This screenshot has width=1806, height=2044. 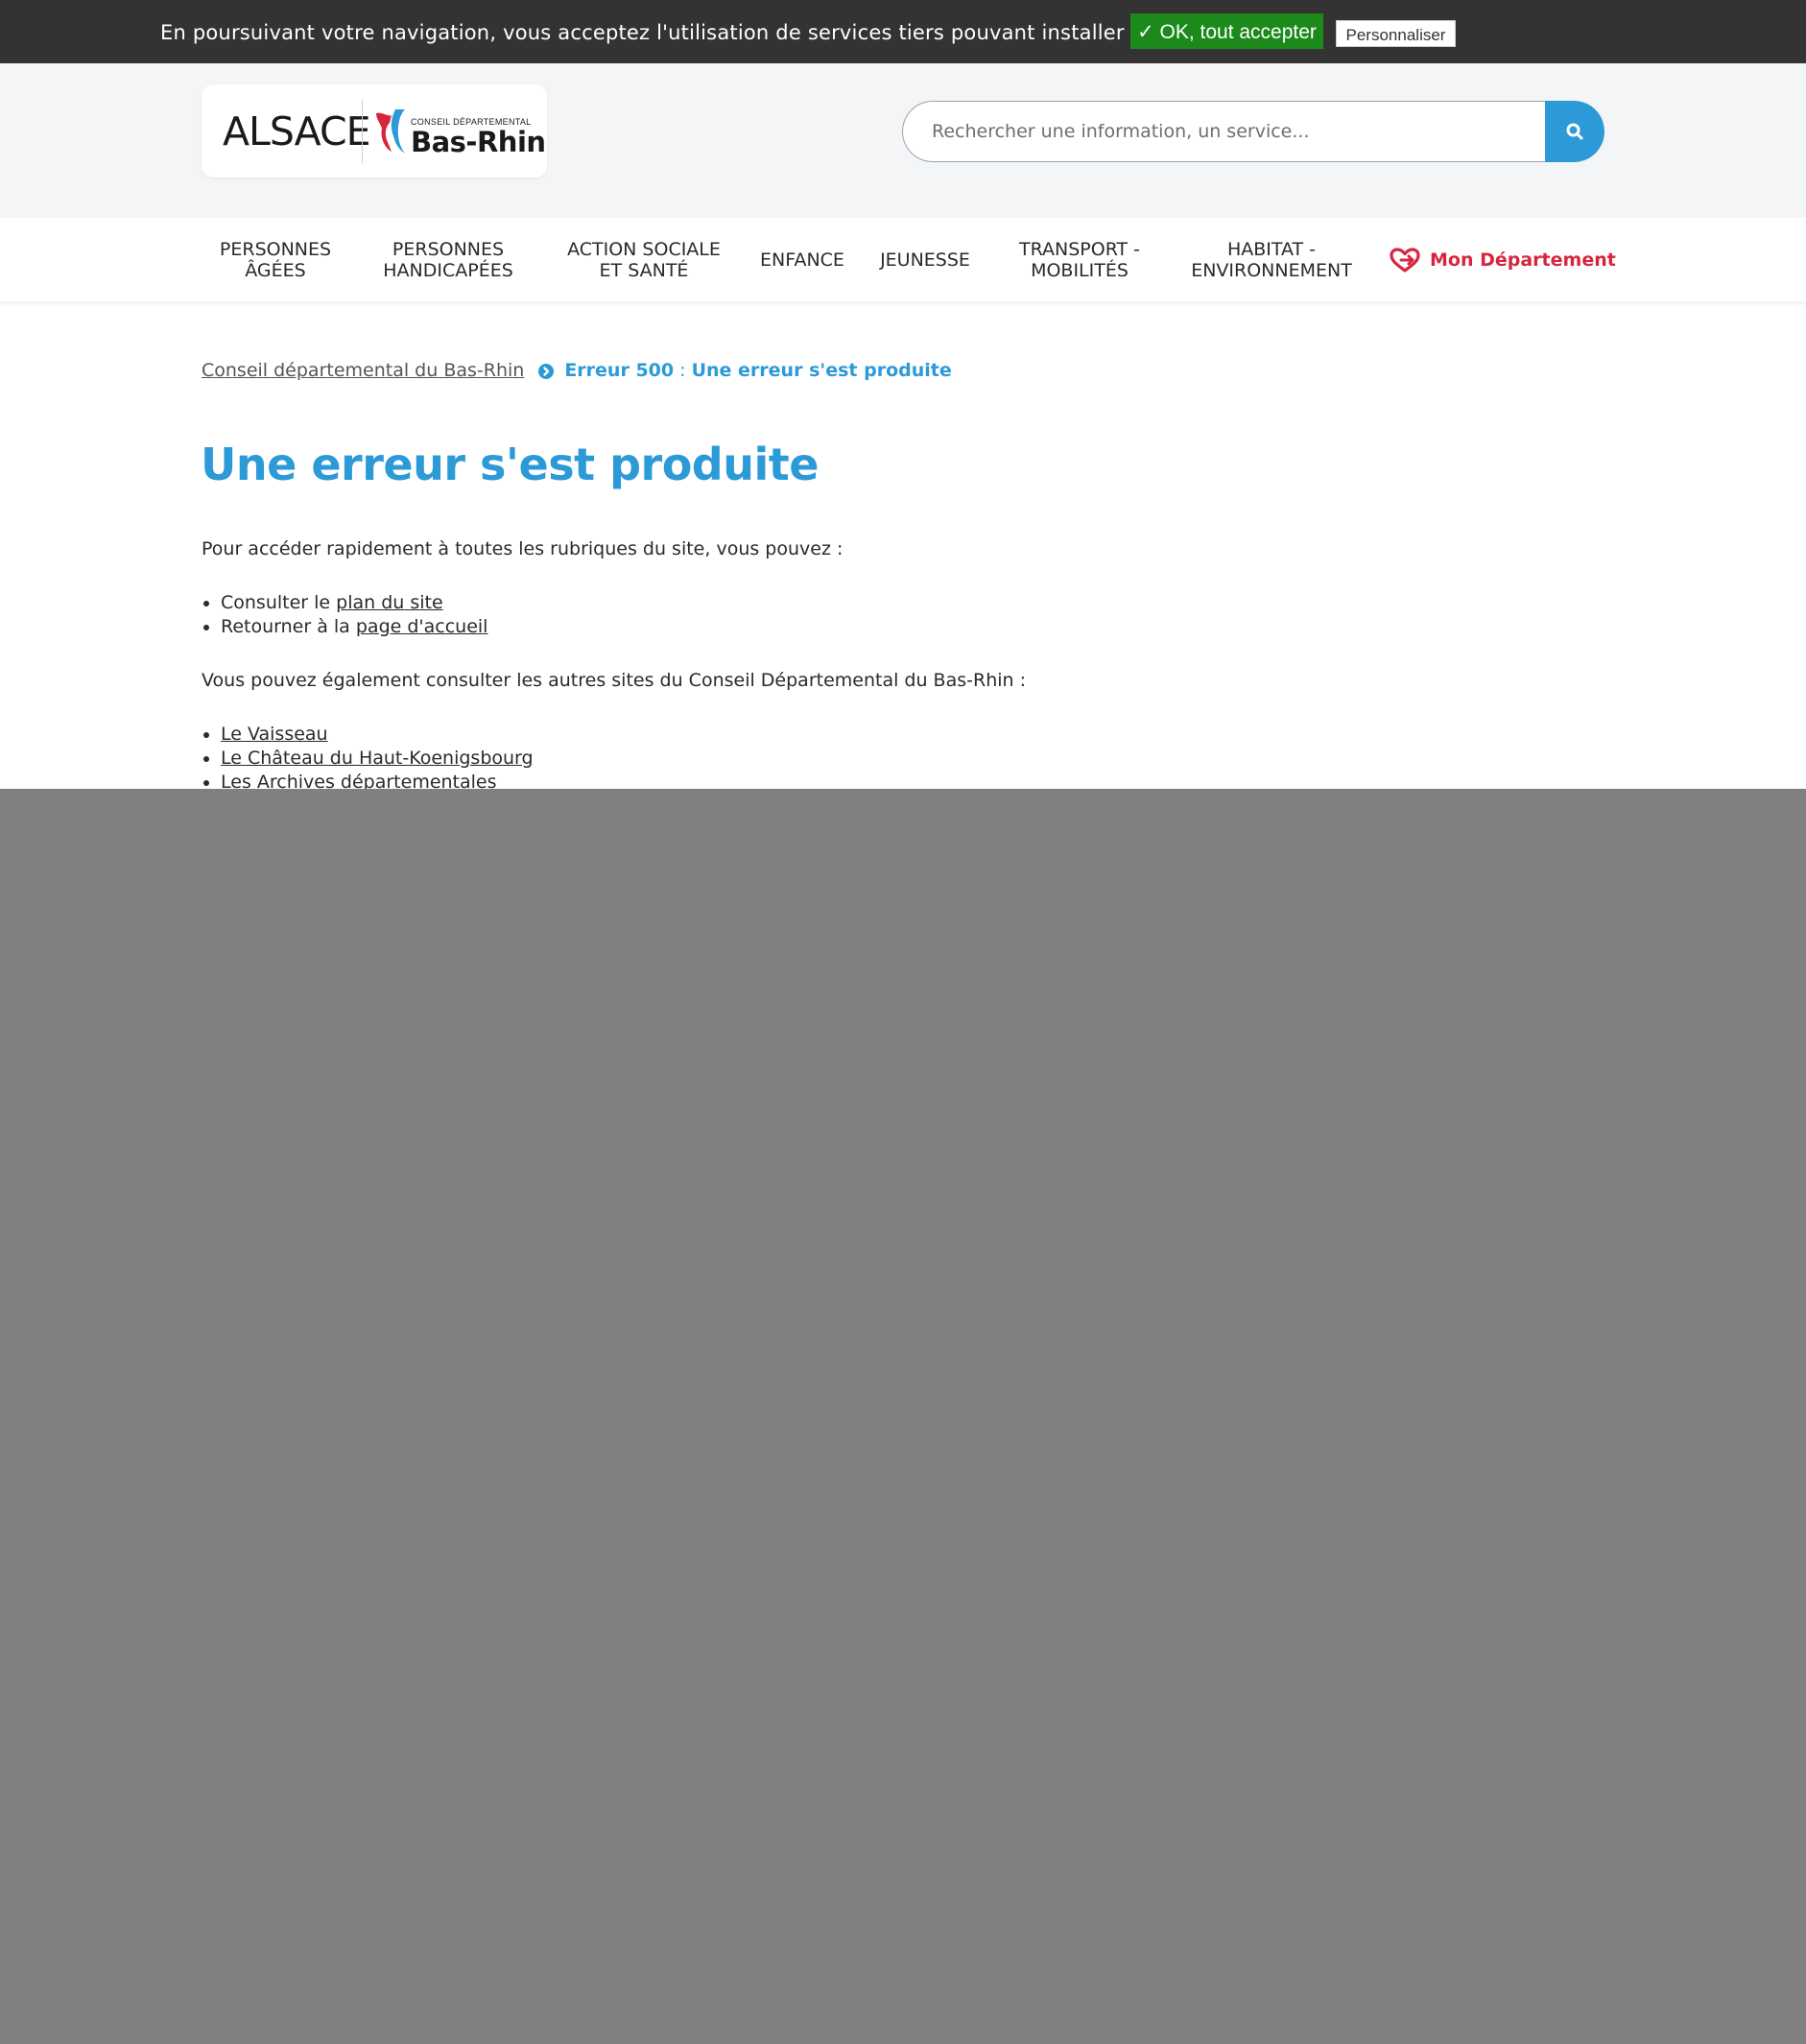 I want to click on search-form, so click(x=1253, y=131).